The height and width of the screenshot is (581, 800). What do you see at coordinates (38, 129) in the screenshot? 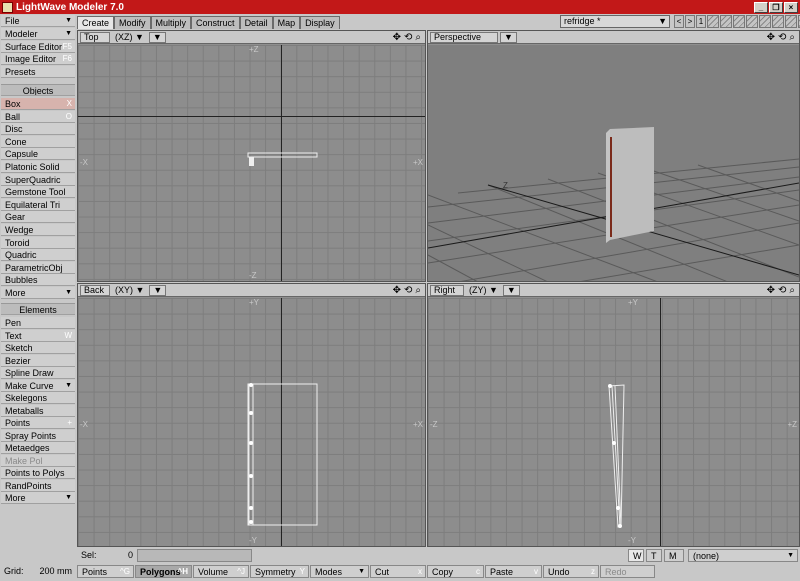
I see `object-tool-disc: Disc` at bounding box center [38, 129].